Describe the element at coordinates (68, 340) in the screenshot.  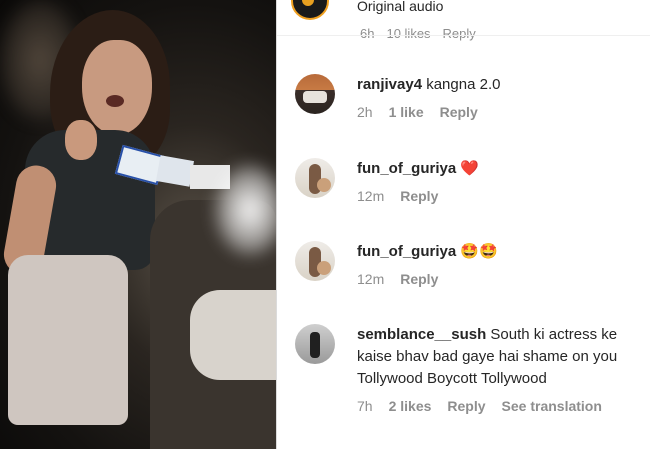
I see `woman-skirt` at that location.